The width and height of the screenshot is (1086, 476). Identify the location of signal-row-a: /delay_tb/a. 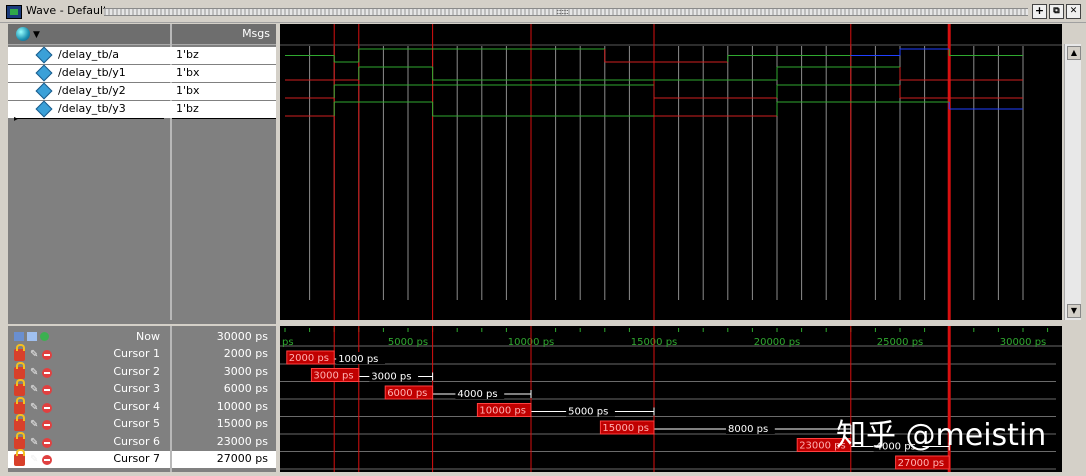
(90, 55).